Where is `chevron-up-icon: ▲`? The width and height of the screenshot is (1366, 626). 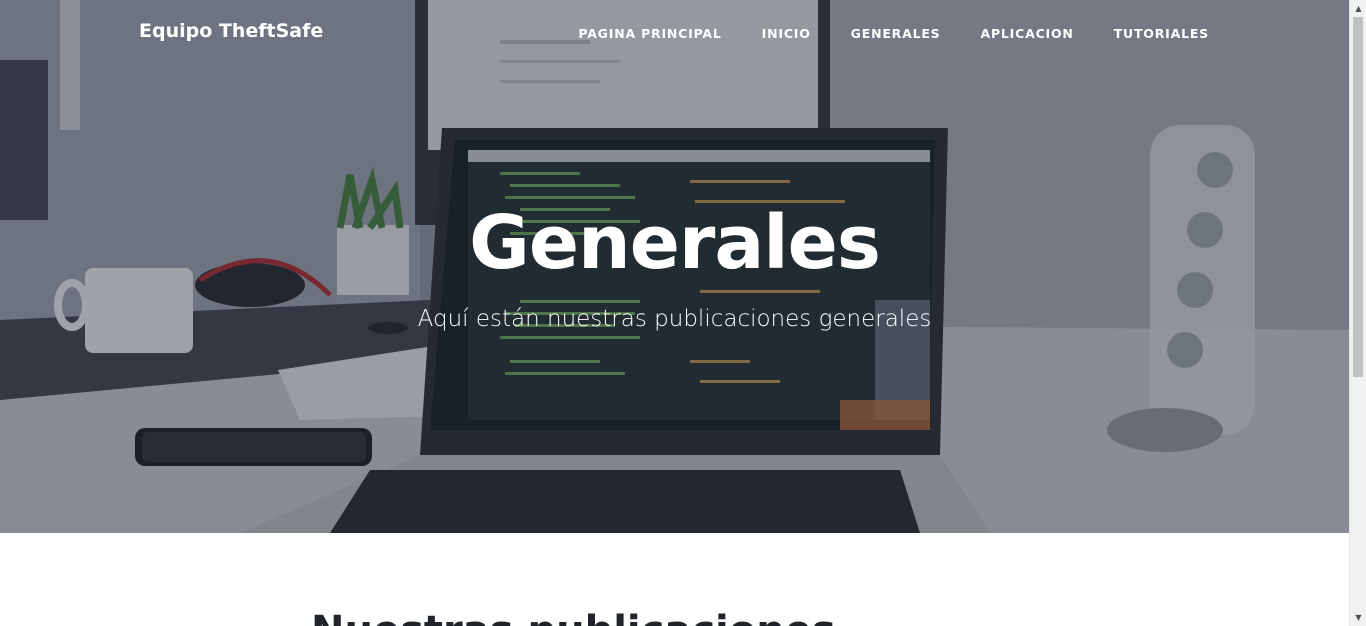
chevron-up-icon: ▲ is located at coordinates (1358, 8).